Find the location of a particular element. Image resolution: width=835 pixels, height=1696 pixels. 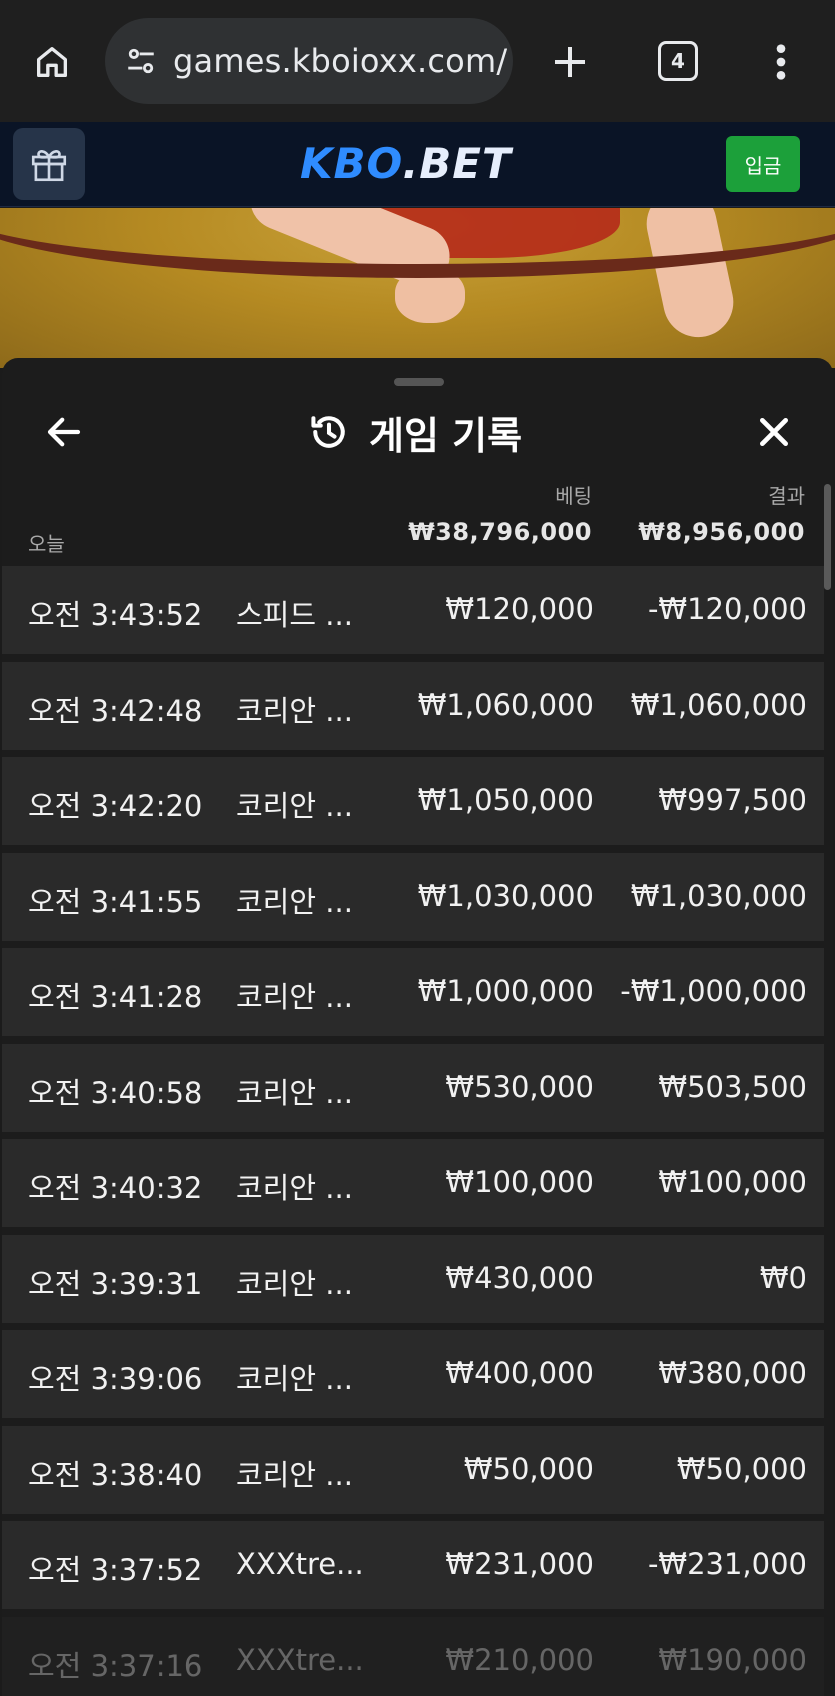

panel-title: 게임 기록 is located at coordinates (414, 432).